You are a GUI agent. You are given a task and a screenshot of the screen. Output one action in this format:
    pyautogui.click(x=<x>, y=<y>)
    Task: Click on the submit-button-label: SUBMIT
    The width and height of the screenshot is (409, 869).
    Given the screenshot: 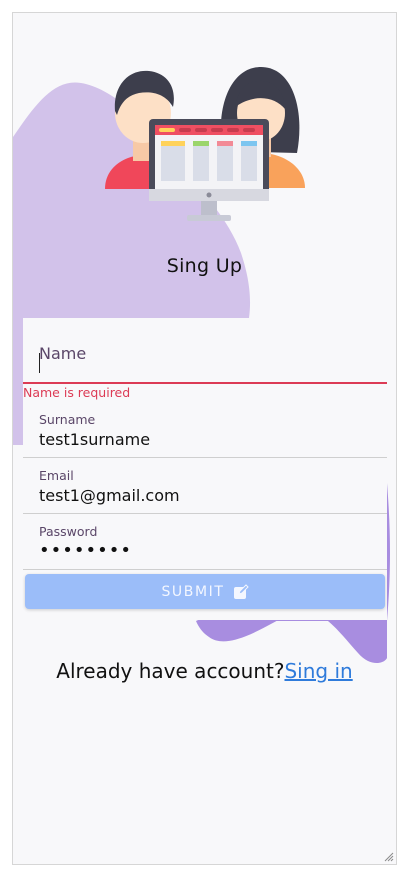 What is the action you would take?
    pyautogui.click(x=193, y=591)
    